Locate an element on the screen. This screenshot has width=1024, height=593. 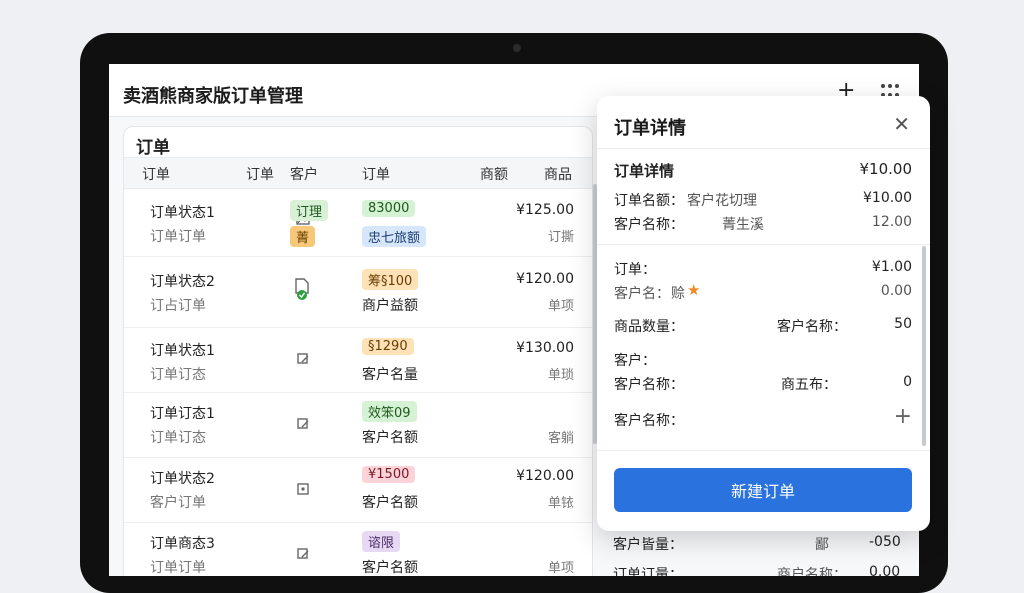
detail-label: 订单： is located at coordinates (635, 270).